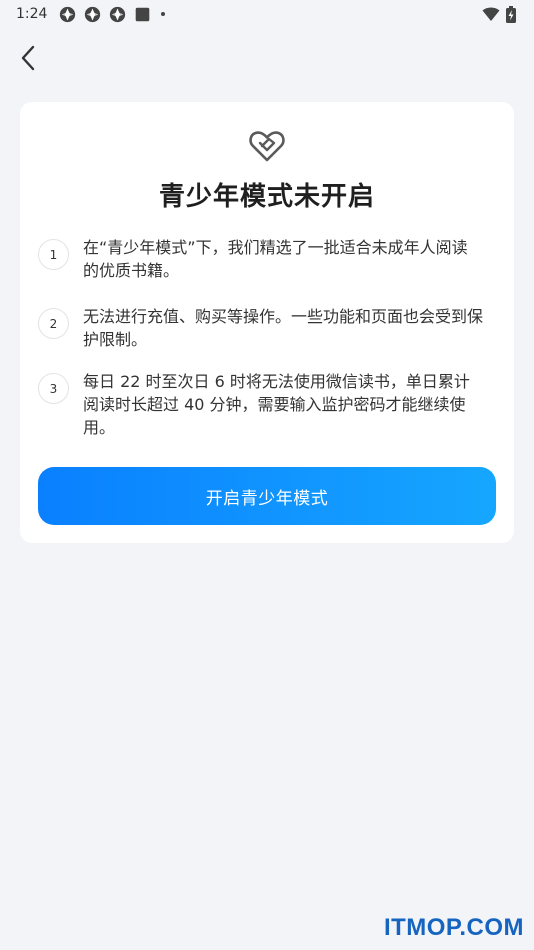 The height and width of the screenshot is (950, 534). Describe the element at coordinates (453, 927) in the screenshot. I see `watermark-logo: ITMOP.COM` at that location.